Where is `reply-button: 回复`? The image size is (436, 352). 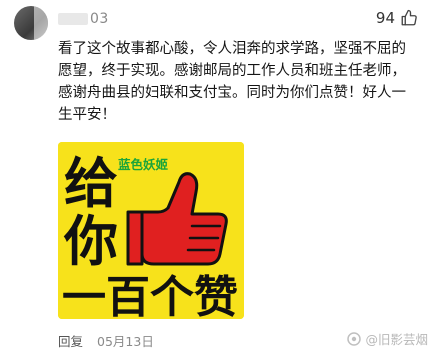
reply-button: 回复 is located at coordinates (70, 340).